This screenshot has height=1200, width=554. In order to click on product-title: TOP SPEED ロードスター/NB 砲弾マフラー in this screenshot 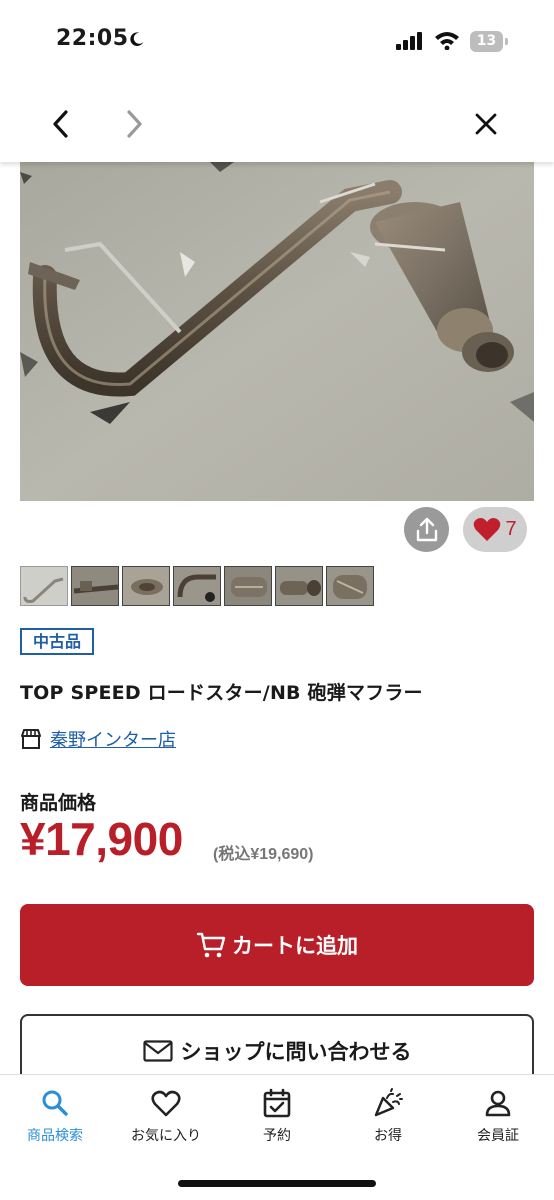, I will do `click(221, 693)`.